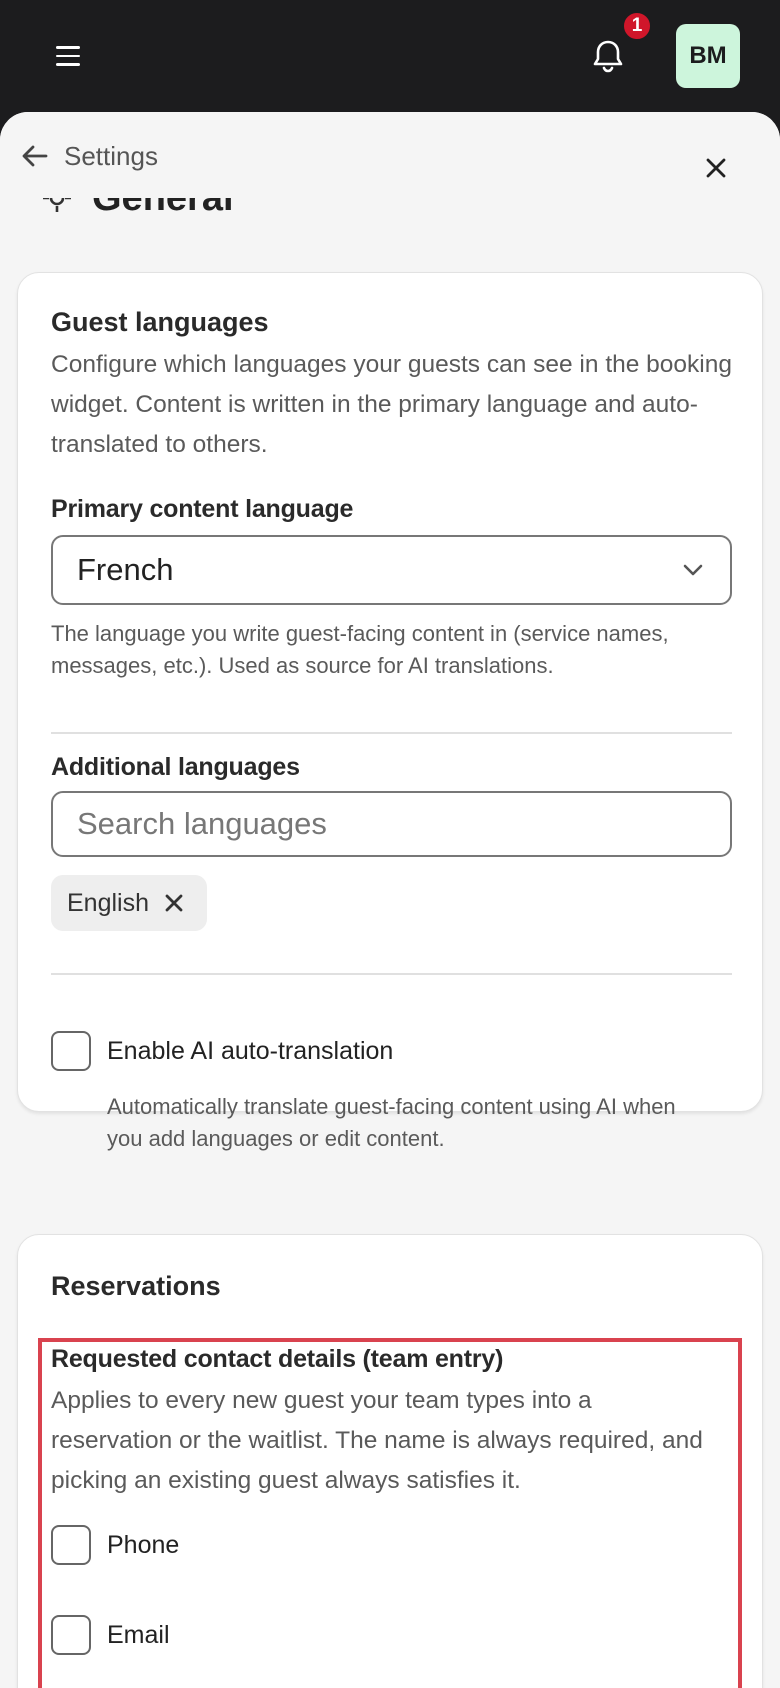  What do you see at coordinates (71, 1635) in the screenshot?
I see `email-checkbox` at bounding box center [71, 1635].